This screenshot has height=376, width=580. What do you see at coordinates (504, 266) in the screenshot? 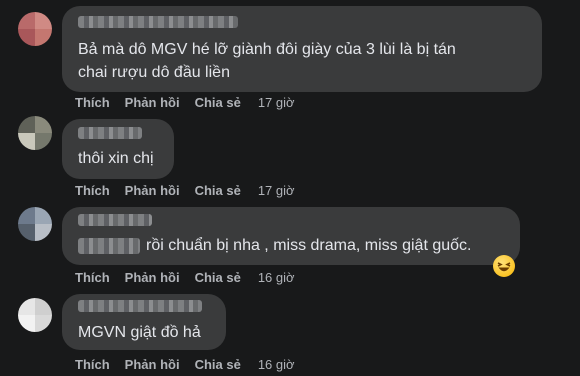
I see `laughing-emoji-icon` at bounding box center [504, 266].